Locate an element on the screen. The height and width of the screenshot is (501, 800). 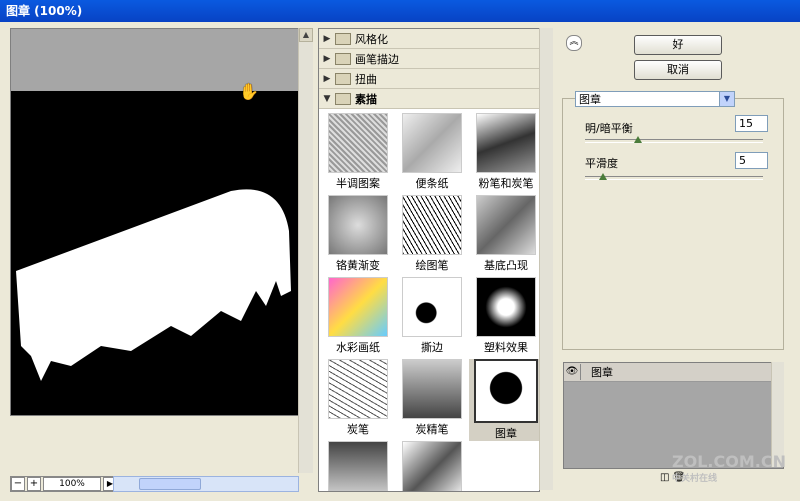
filter-thumb: 半调图案 is located at coordinates (358, 154).